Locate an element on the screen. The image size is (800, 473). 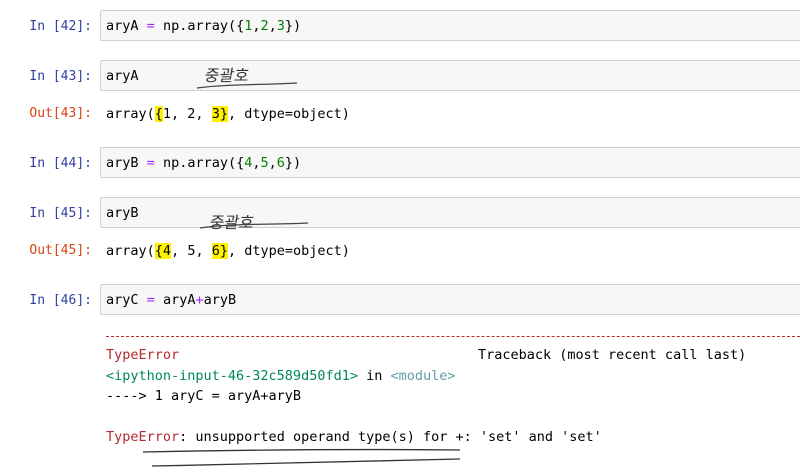
code-line: aryB is located at coordinates (122, 213).